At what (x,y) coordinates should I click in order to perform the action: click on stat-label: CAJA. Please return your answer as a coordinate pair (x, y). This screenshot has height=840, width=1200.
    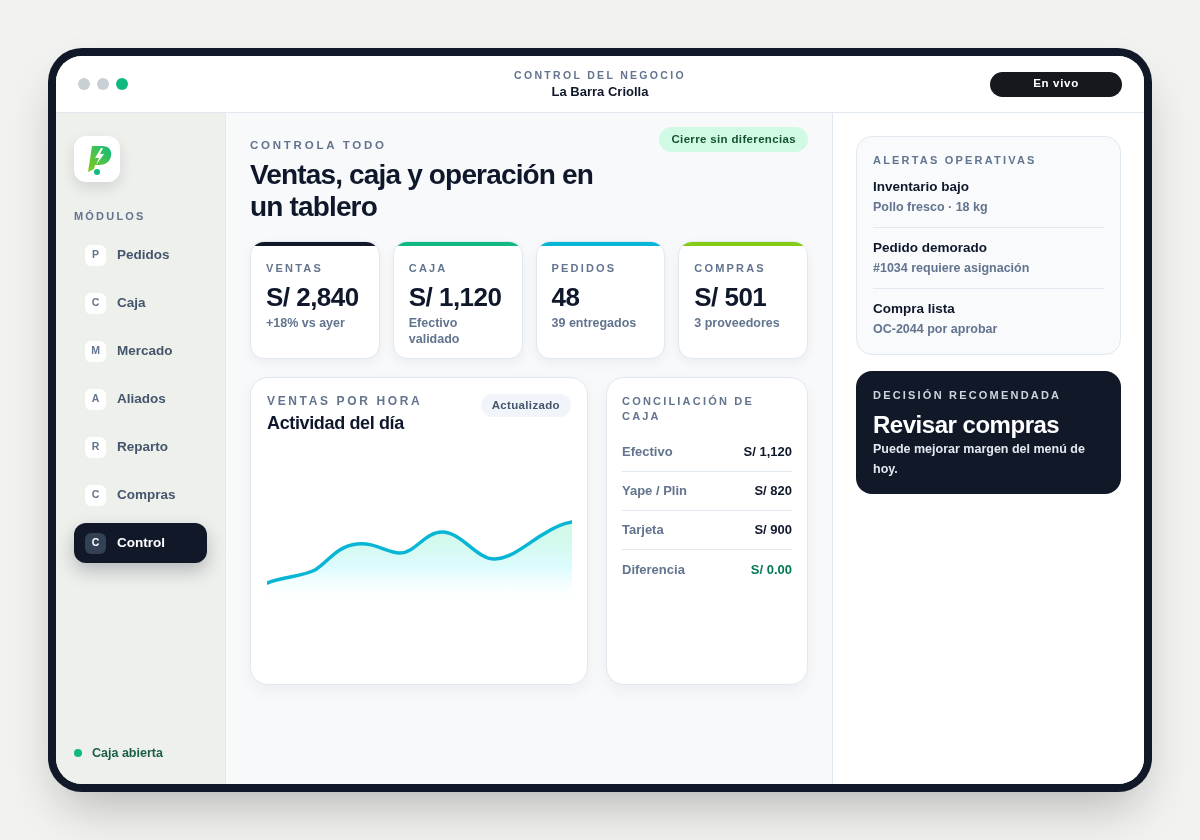
    Looking at the image, I should click on (428, 268).